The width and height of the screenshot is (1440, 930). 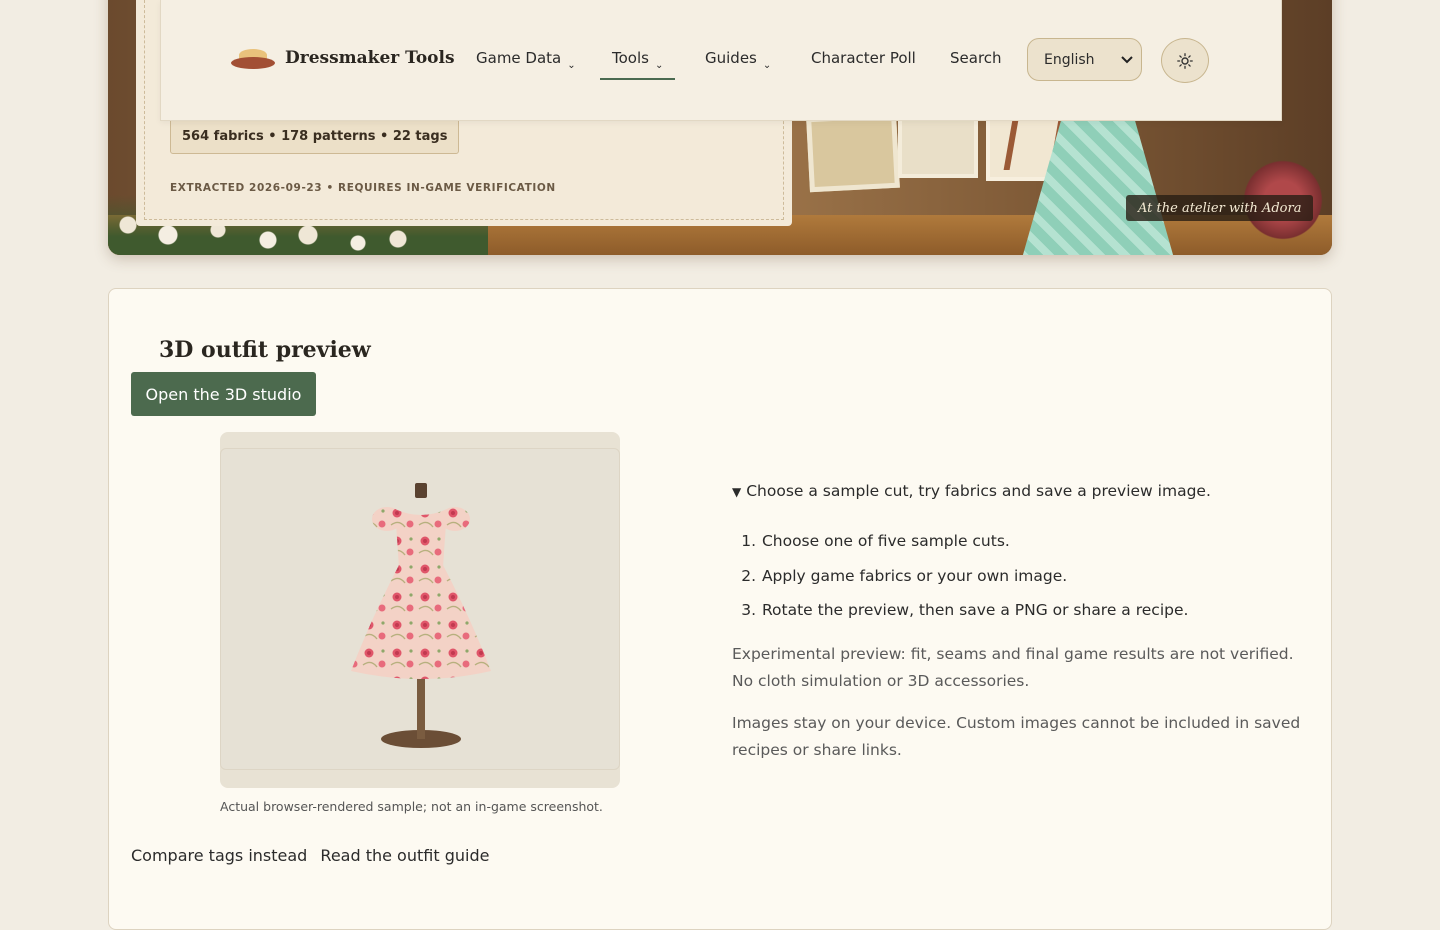 I want to click on theme-toggle-button, so click(x=1185, y=60).